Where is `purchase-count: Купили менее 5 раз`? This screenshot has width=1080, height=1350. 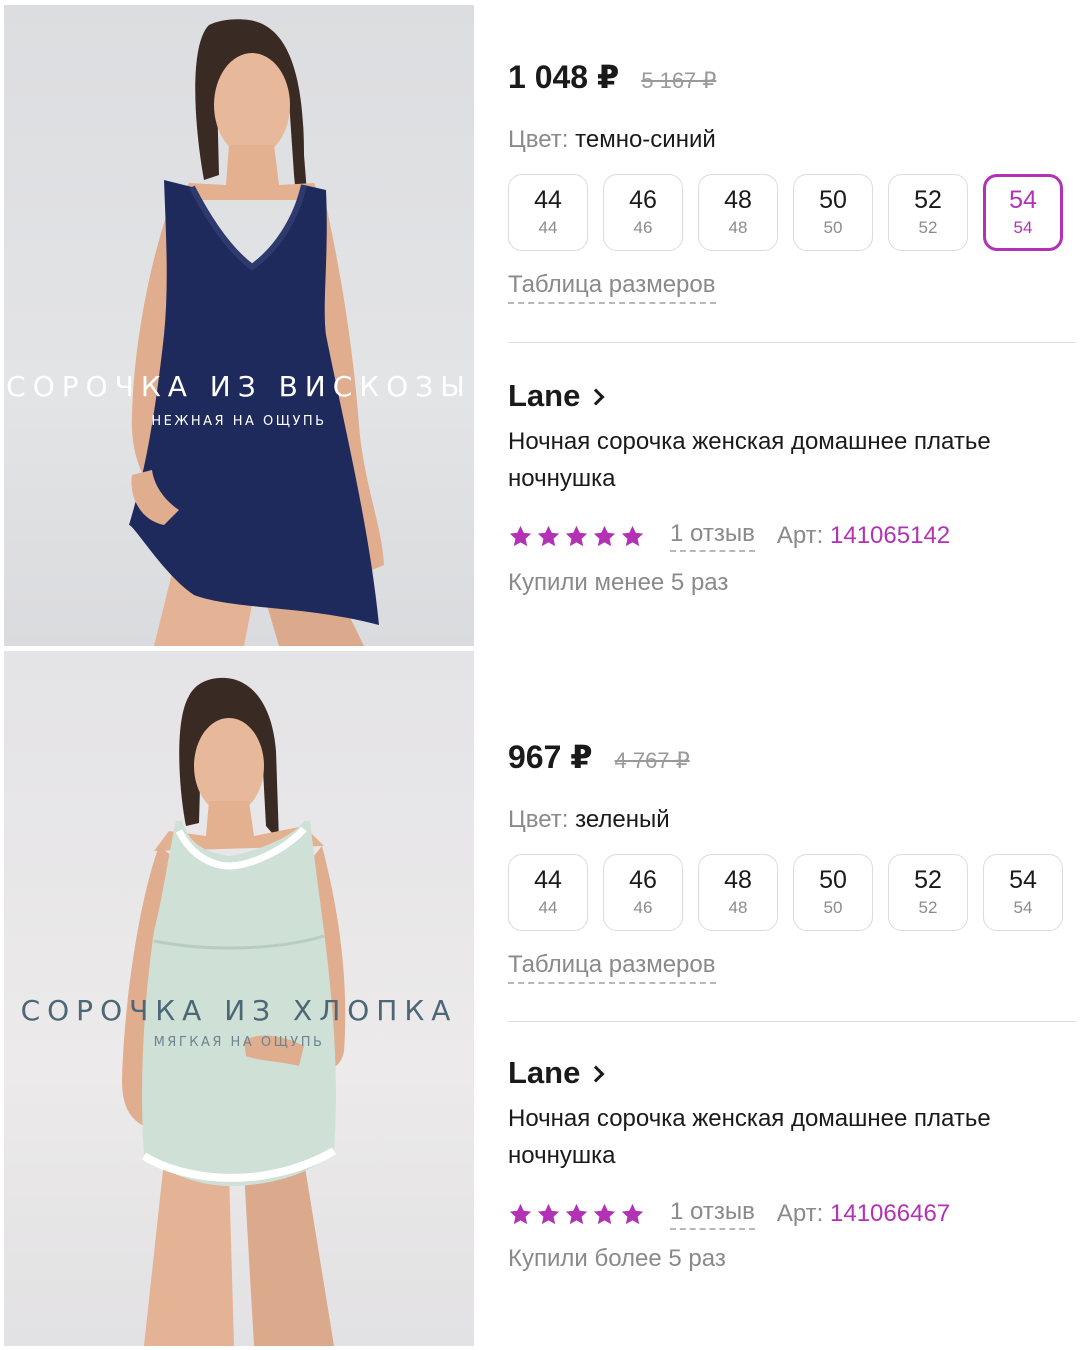 purchase-count: Купили менее 5 раз is located at coordinates (618, 582).